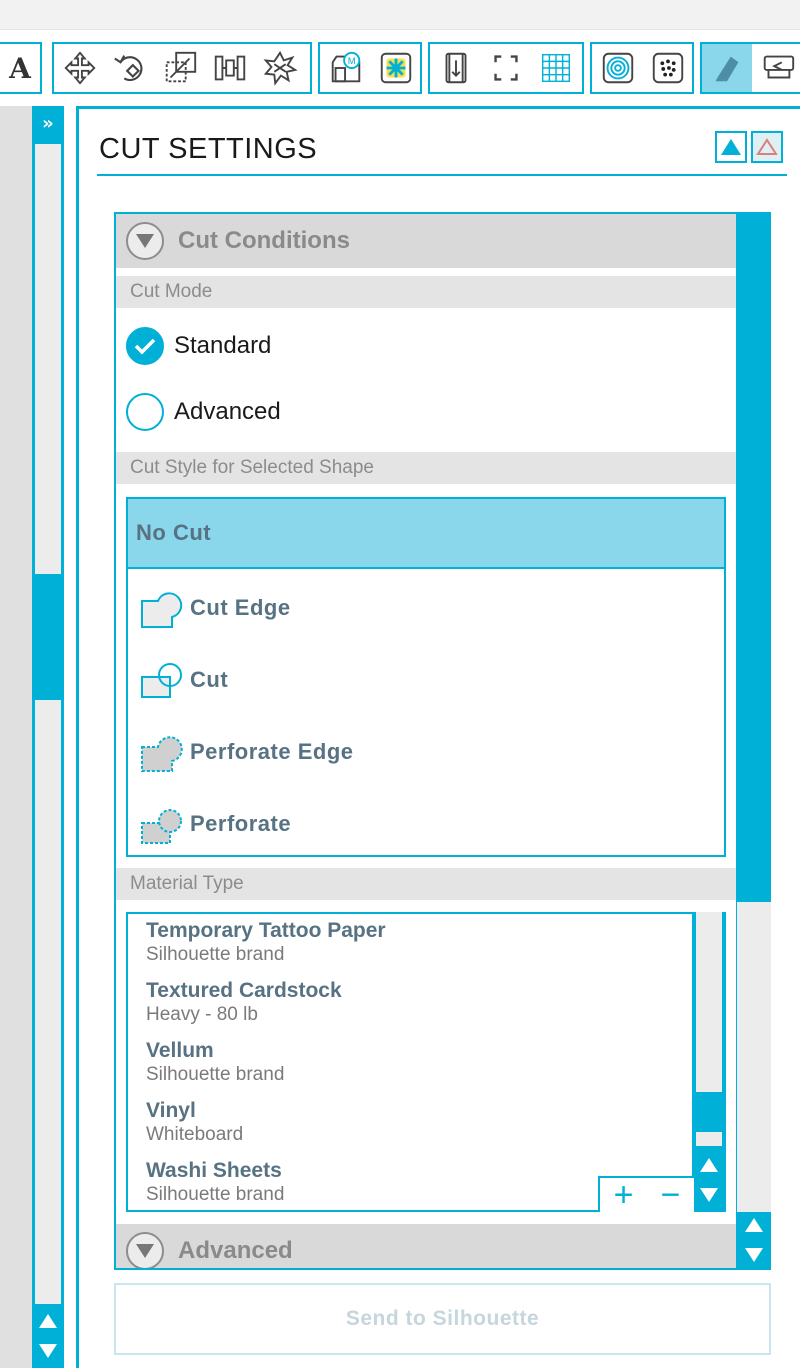 The width and height of the screenshot is (800, 1368). What do you see at coordinates (442, 1319) in the screenshot?
I see `send-to-silhouette-button: Send to Silhouette` at bounding box center [442, 1319].